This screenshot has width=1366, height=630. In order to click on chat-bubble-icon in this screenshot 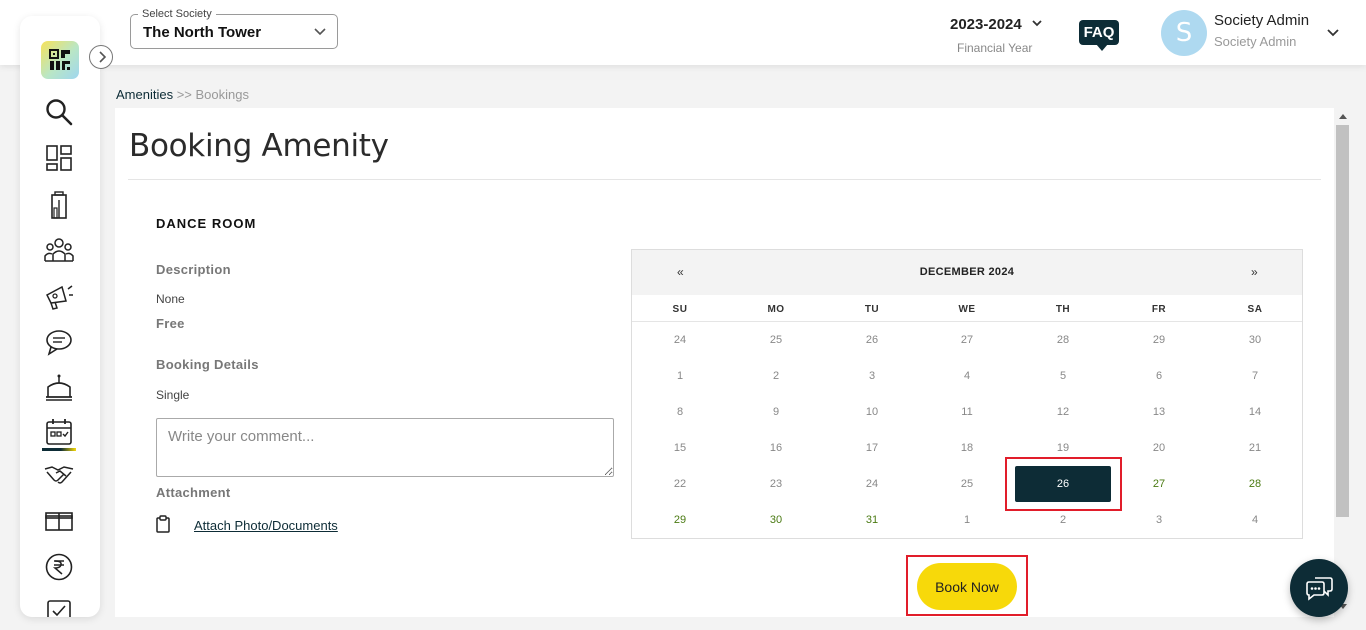, I will do `click(1319, 589)`.